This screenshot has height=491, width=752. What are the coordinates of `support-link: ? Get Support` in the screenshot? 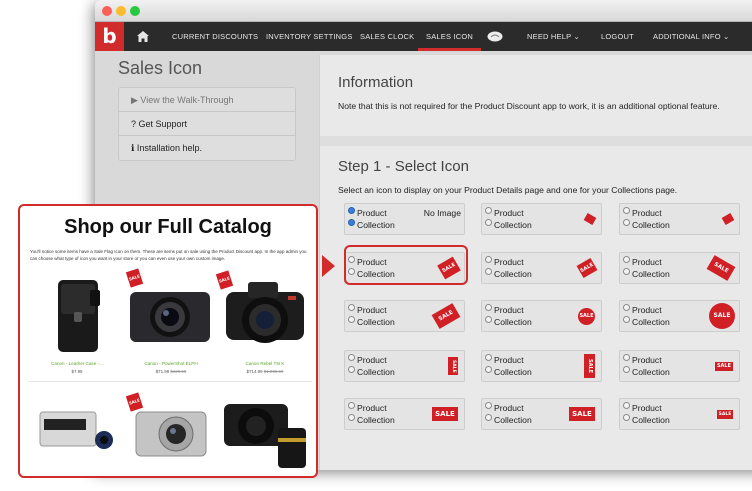 It's located at (207, 124).